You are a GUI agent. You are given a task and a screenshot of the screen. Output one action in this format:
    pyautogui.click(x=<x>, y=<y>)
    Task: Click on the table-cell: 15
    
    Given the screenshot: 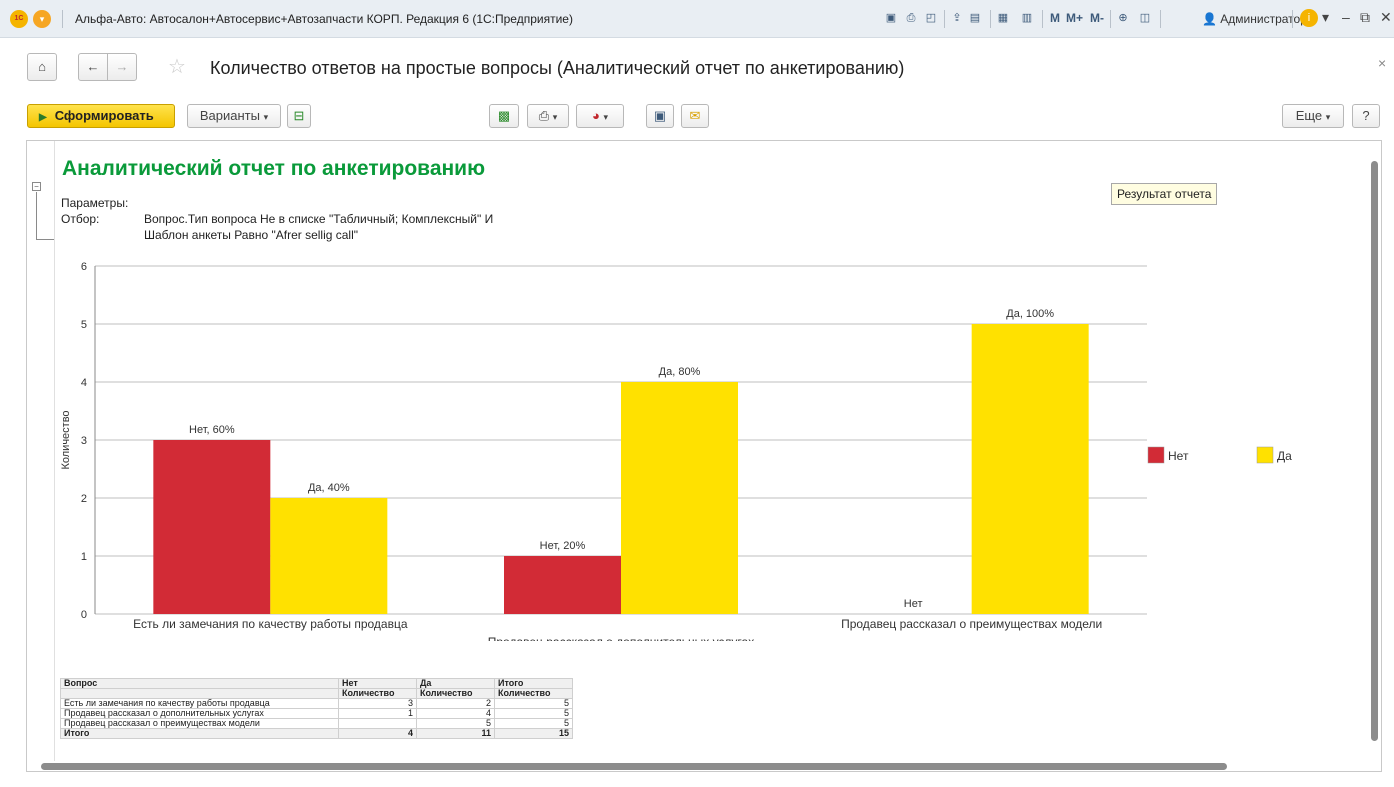 What is the action you would take?
    pyautogui.click(x=533, y=733)
    